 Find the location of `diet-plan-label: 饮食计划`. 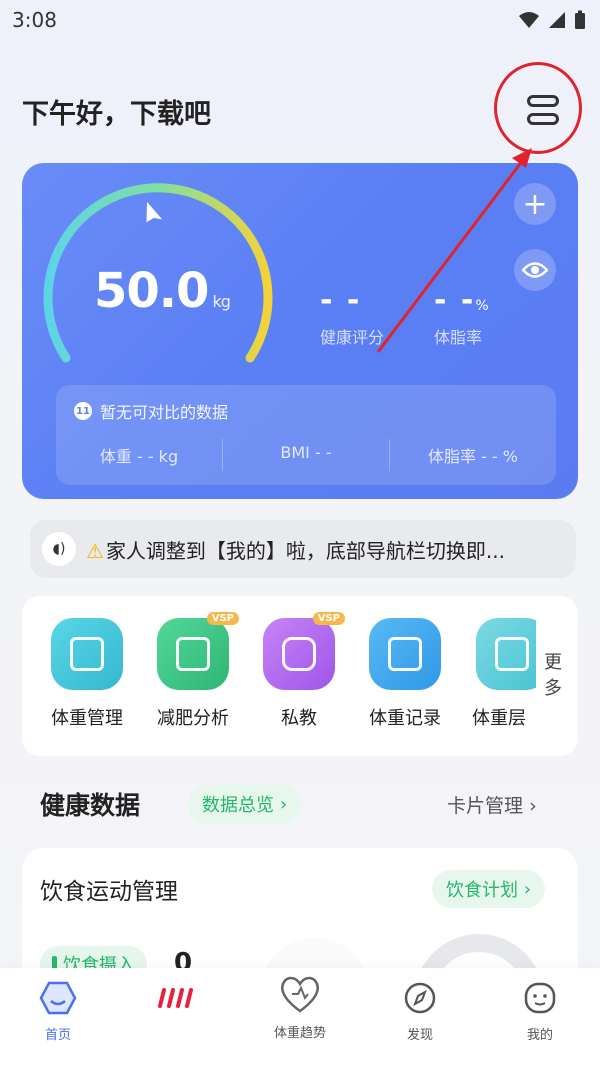

diet-plan-label: 饮食计划 is located at coordinates (482, 890).